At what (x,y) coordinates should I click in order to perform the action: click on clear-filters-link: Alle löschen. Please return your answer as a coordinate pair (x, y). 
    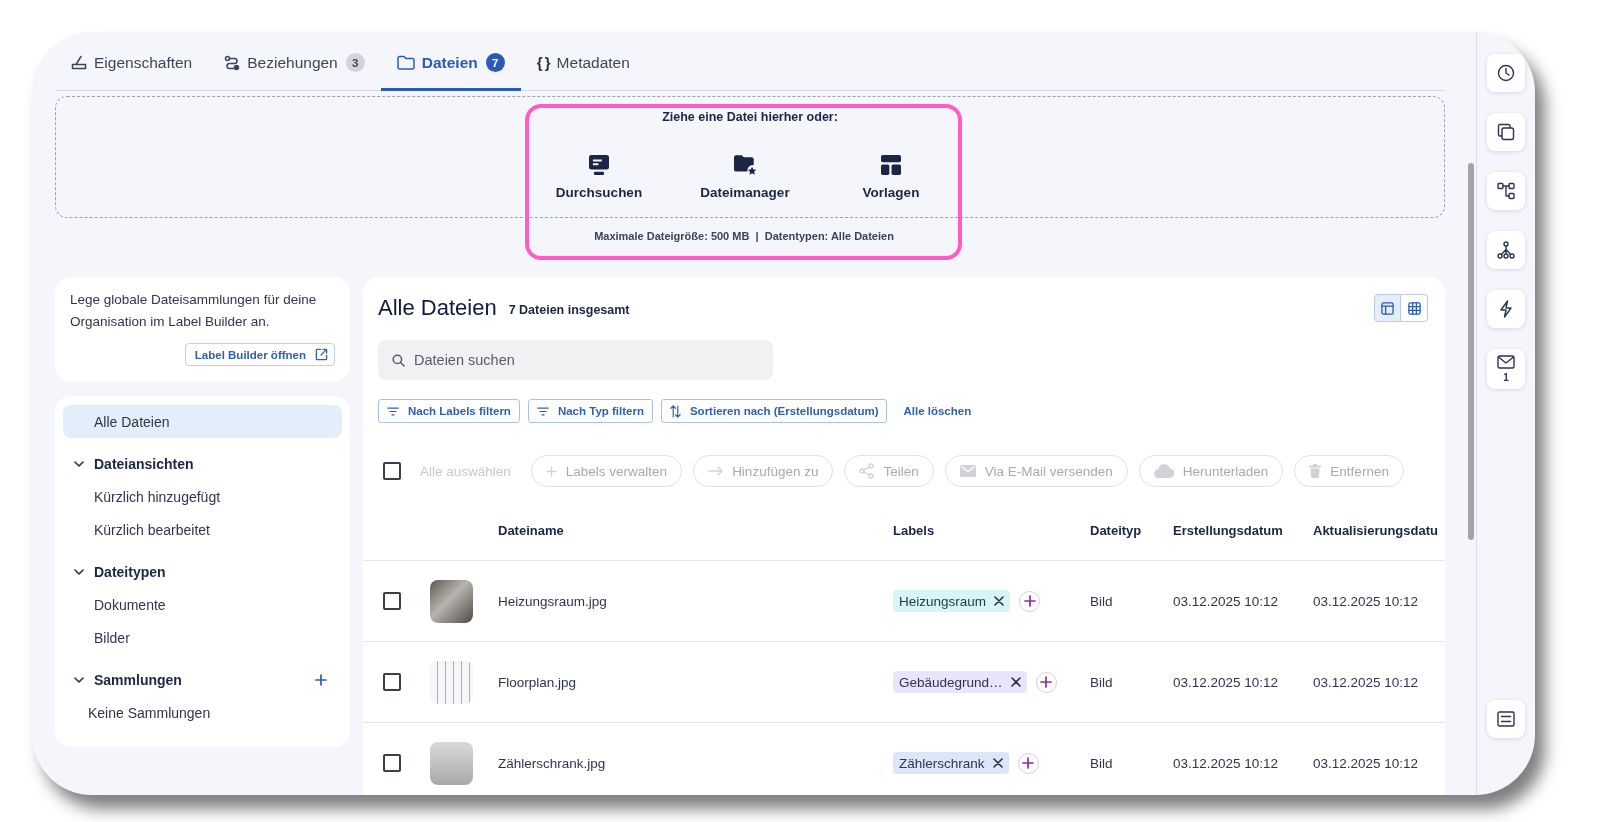
    Looking at the image, I should click on (937, 411).